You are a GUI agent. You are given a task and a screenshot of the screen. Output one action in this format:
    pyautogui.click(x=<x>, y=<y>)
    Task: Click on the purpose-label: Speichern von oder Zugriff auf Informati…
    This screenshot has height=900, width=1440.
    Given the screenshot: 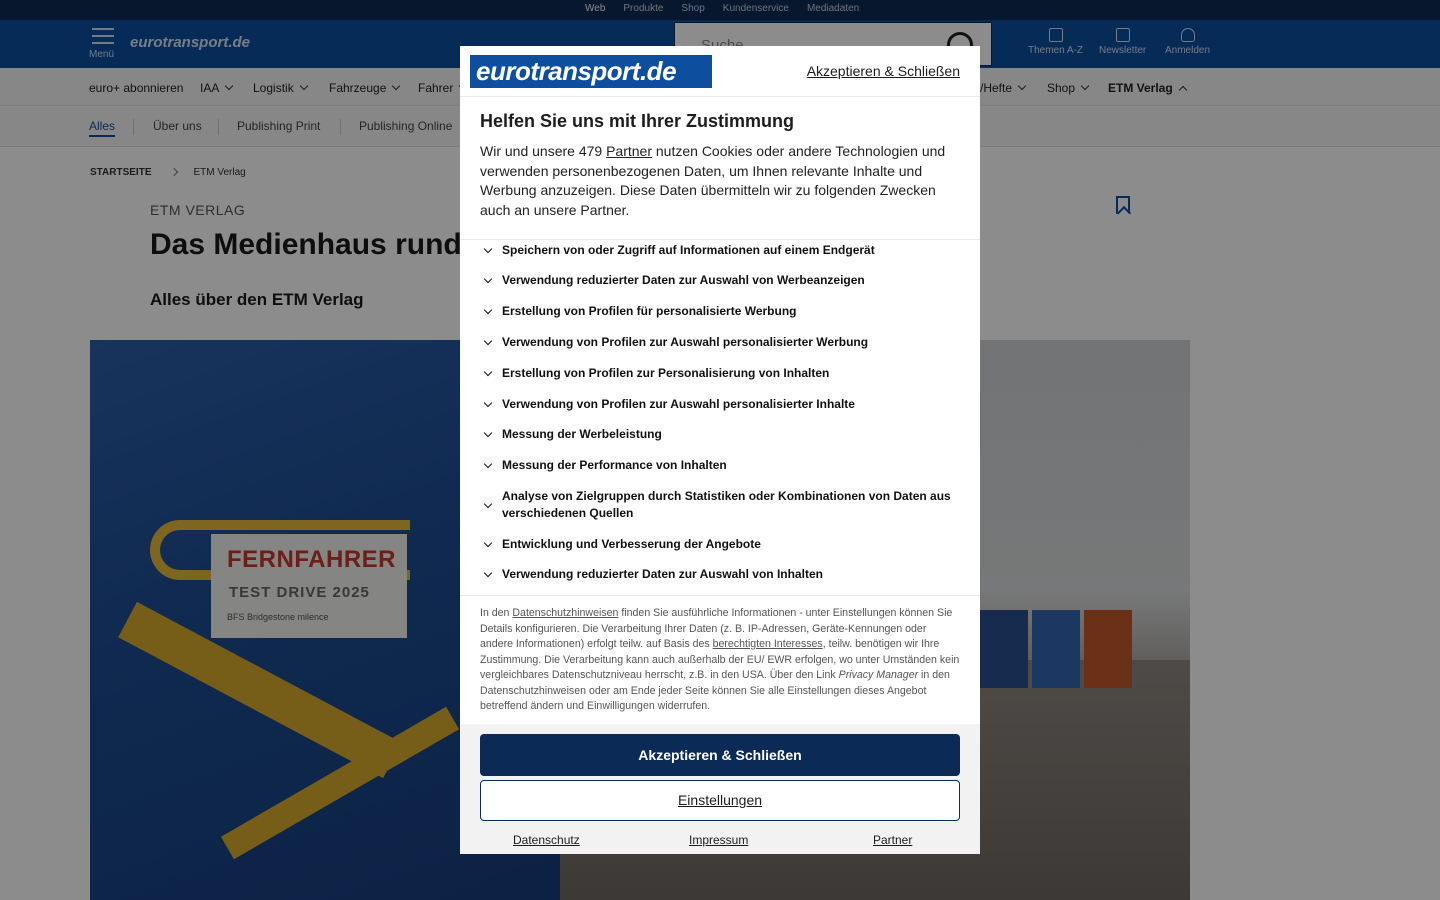 What is the action you would take?
    pyautogui.click(x=688, y=250)
    